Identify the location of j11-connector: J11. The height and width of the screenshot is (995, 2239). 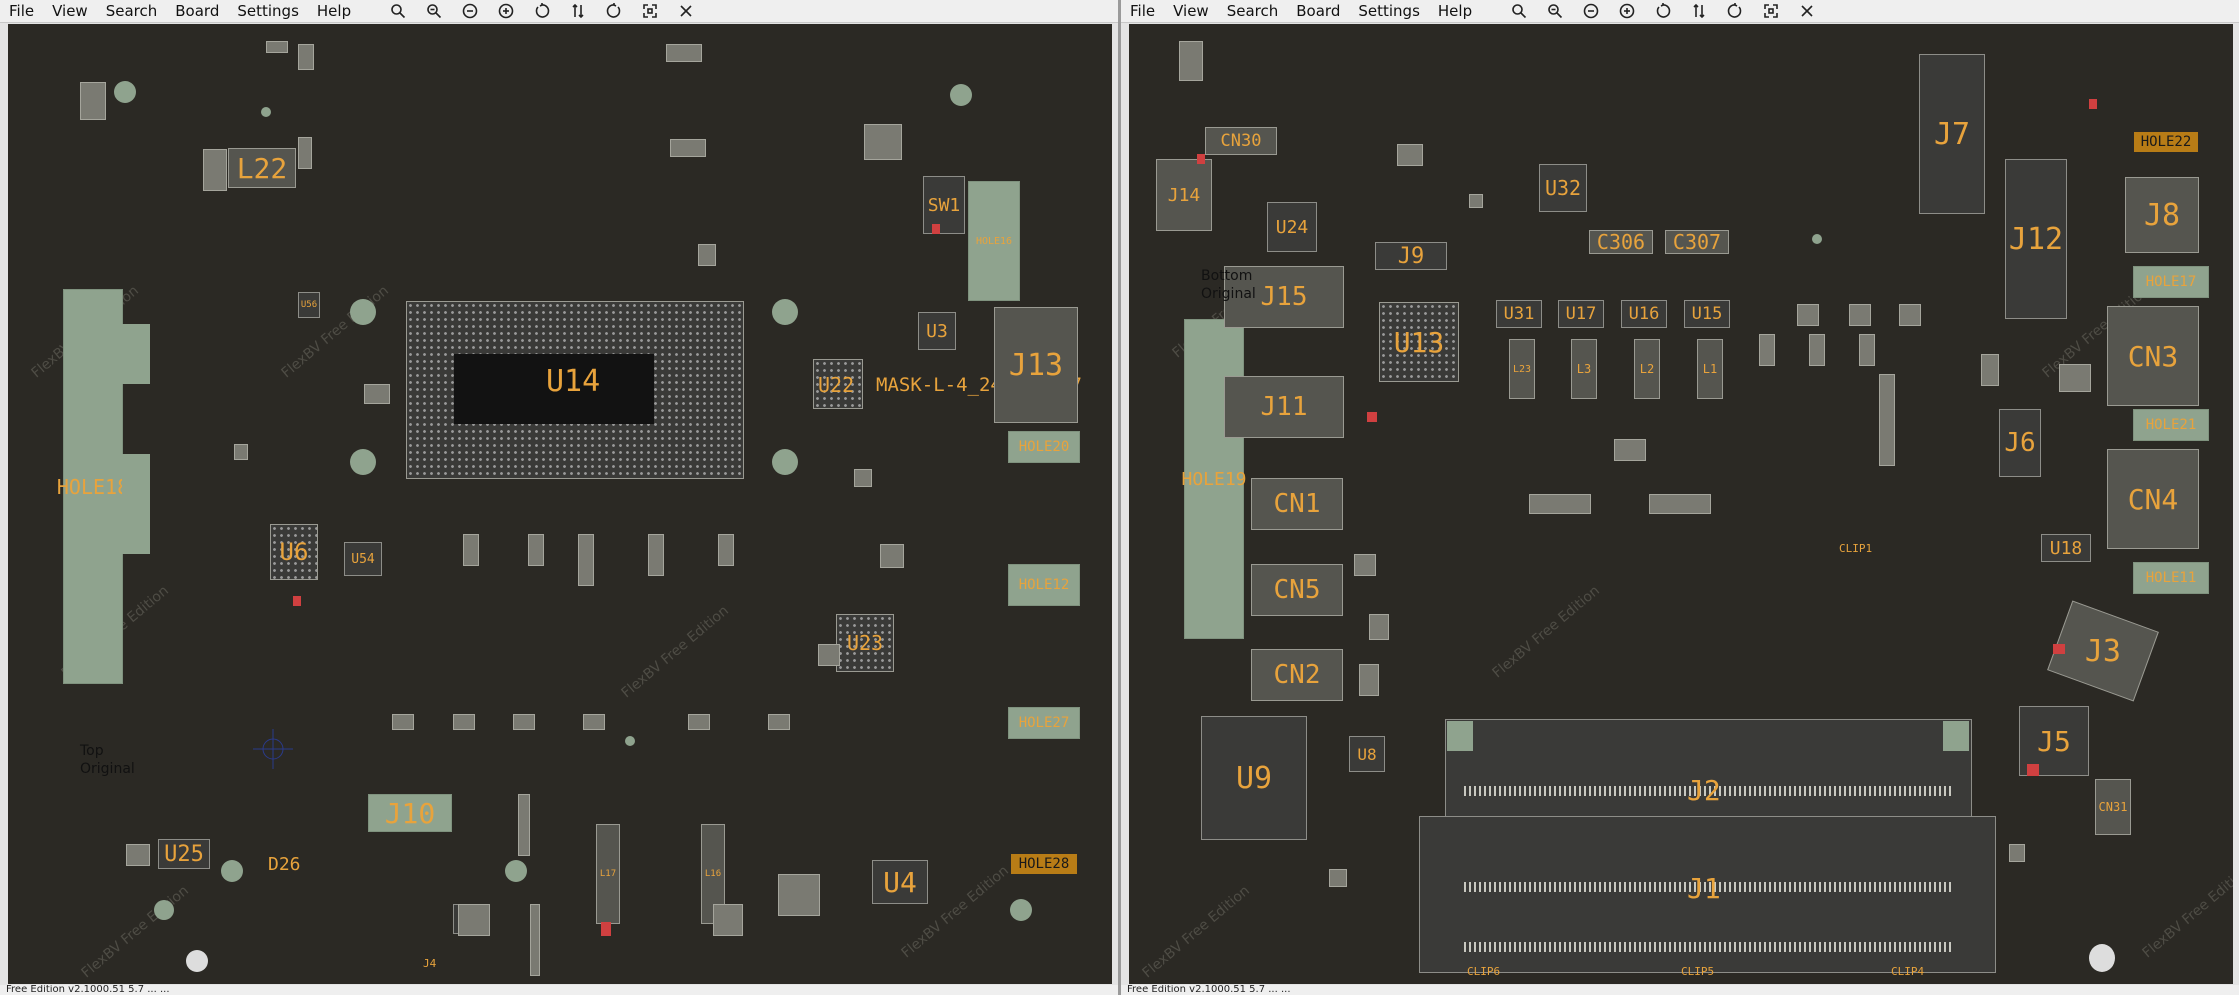
(1284, 407).